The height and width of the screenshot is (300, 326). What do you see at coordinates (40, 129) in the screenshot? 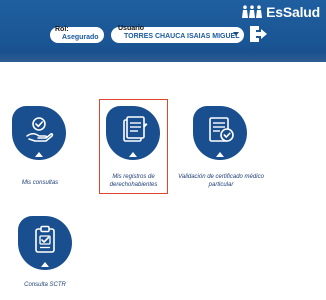
I see `hand-check-icon` at bounding box center [40, 129].